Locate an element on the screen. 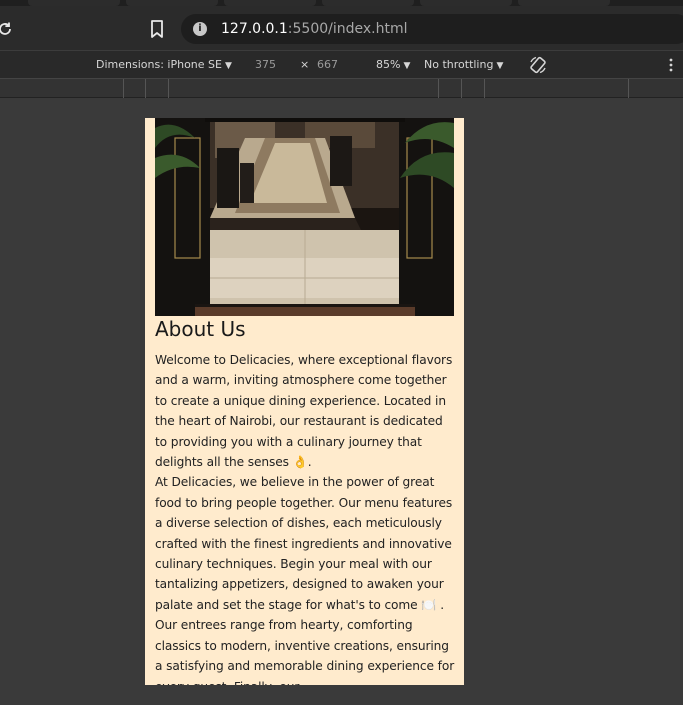 The height and width of the screenshot is (705, 683). rotate-icon is located at coordinates (538, 65).